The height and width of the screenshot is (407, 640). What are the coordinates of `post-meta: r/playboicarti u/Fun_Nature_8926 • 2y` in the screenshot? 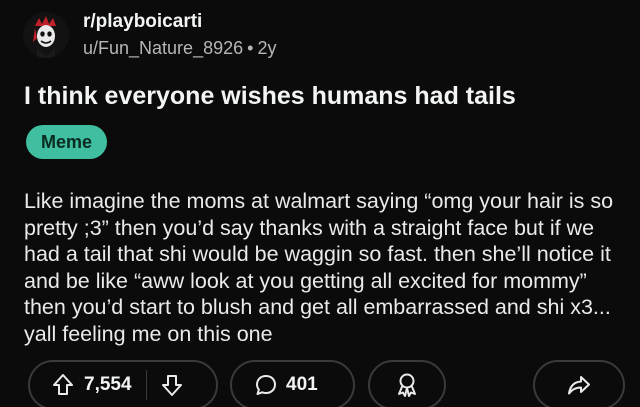 It's located at (179, 35).